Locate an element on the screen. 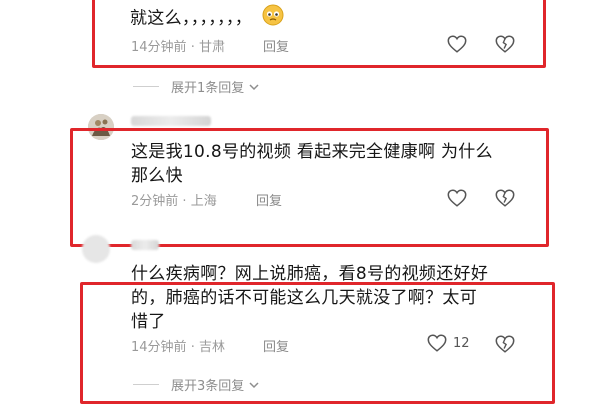 The height and width of the screenshot is (404, 600). comment-2-dislike-button is located at coordinates (505, 198).